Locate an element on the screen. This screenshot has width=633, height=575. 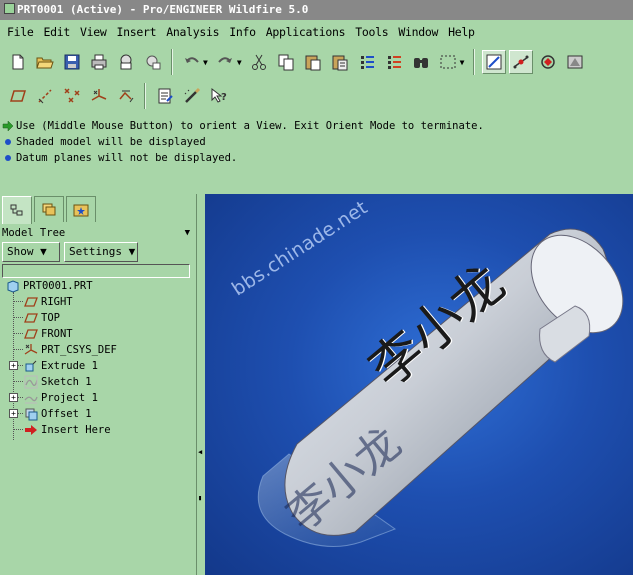
repaint-icon is located at coordinates (192, 96).